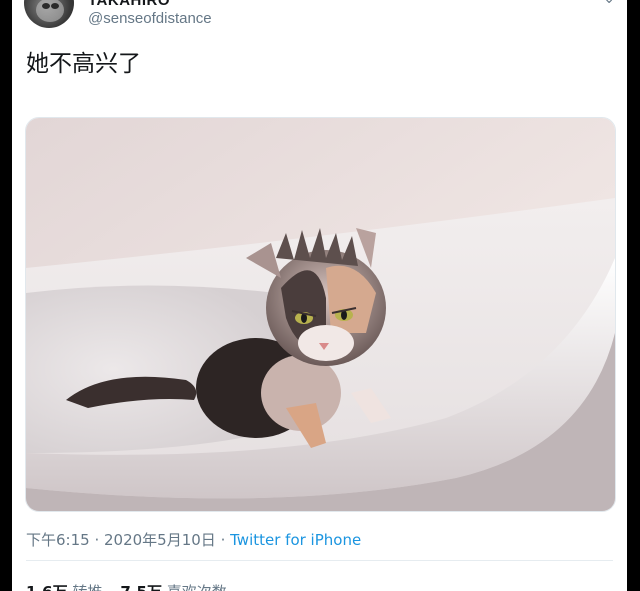 The image size is (640, 591). I want to click on tweet-text: 她不高兴了, so click(83, 64).